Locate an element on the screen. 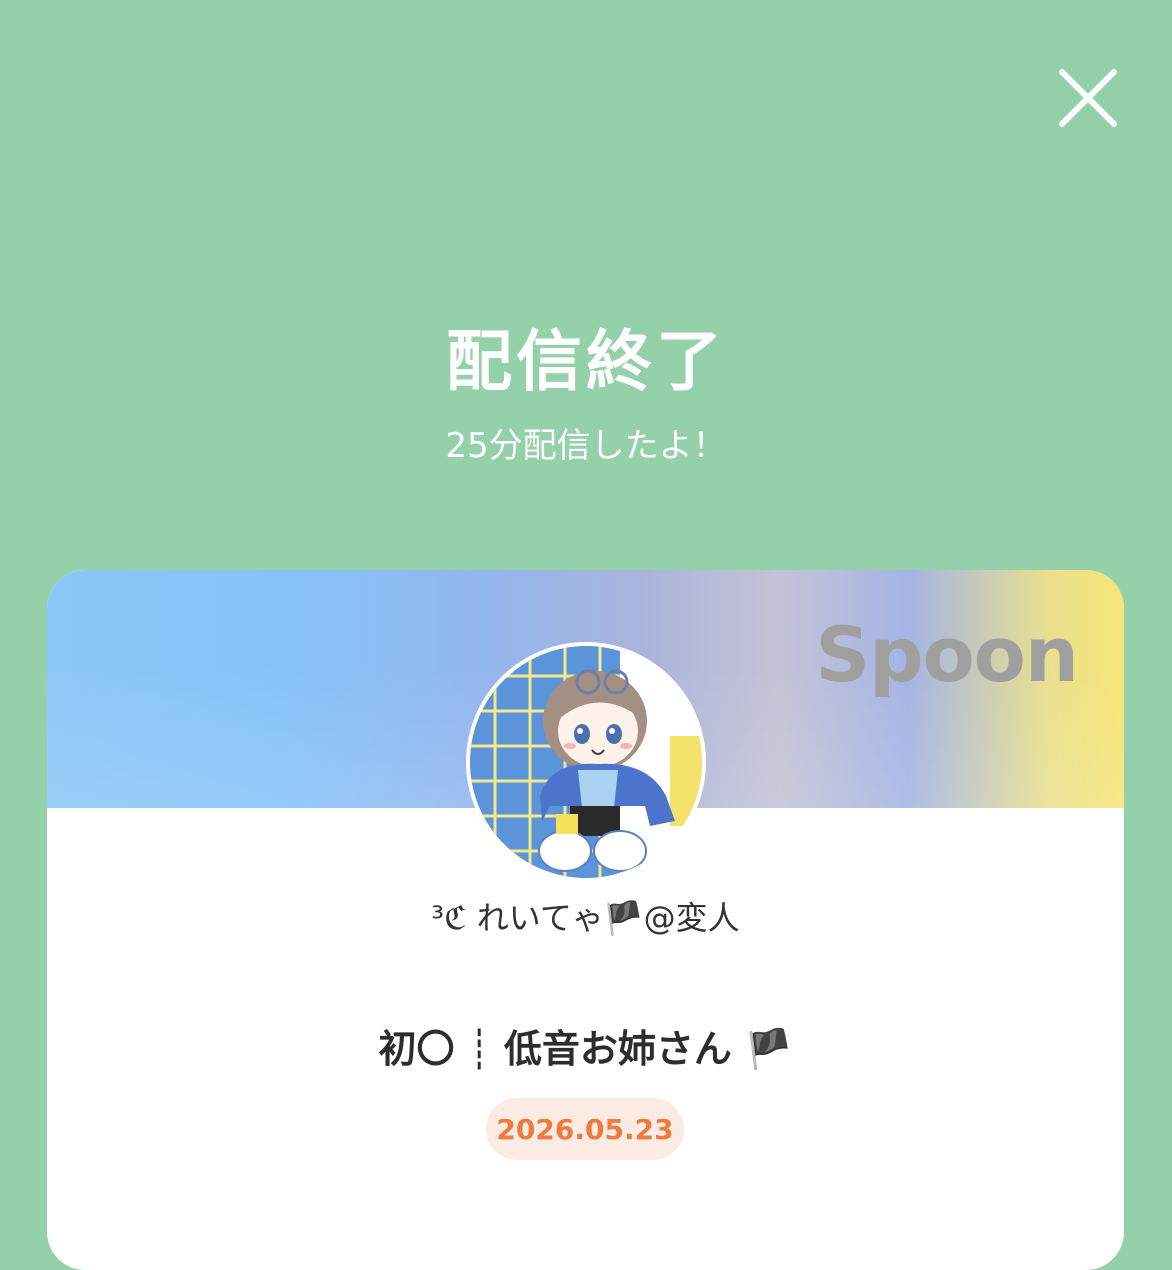  duration-subtitle: 25分配信したよ！ is located at coordinates (586, 446).